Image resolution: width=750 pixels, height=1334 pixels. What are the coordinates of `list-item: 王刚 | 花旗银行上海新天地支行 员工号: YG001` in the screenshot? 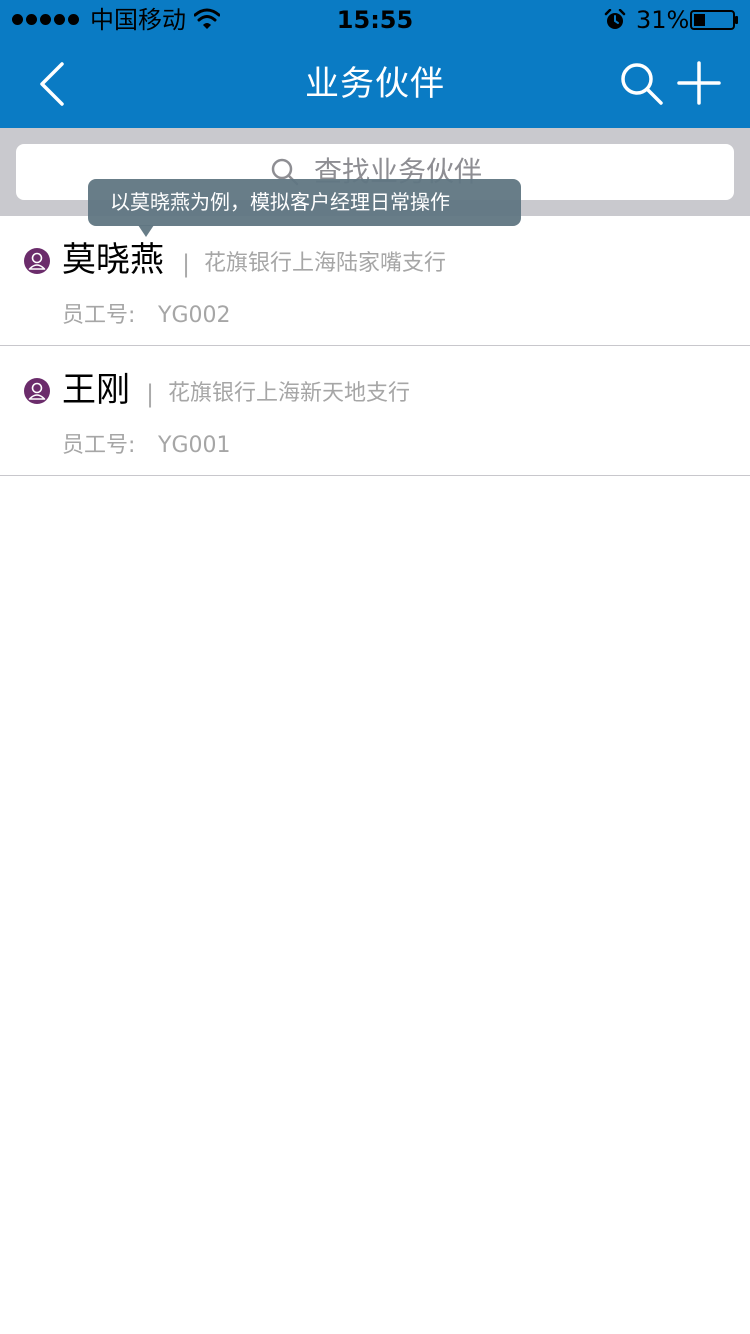 It's located at (375, 411).